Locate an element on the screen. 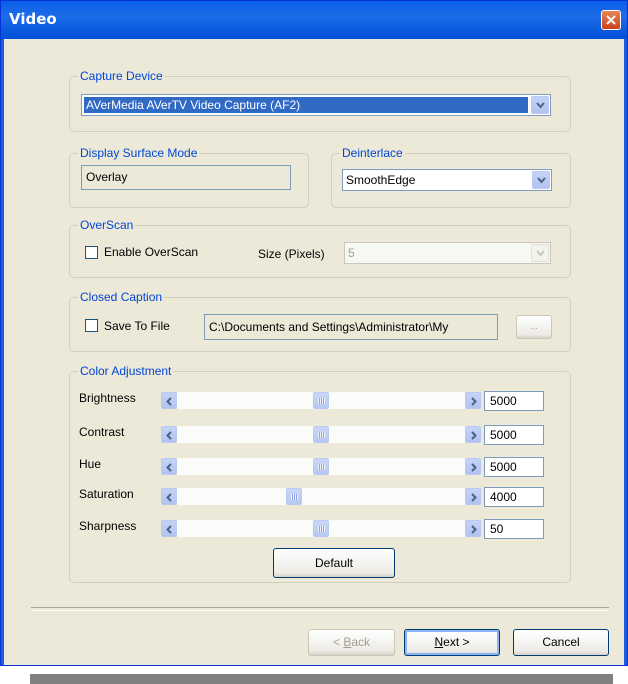 This screenshot has height=684, width=628. enable-overscan-label: Enable OverScan is located at coordinates (151, 252).